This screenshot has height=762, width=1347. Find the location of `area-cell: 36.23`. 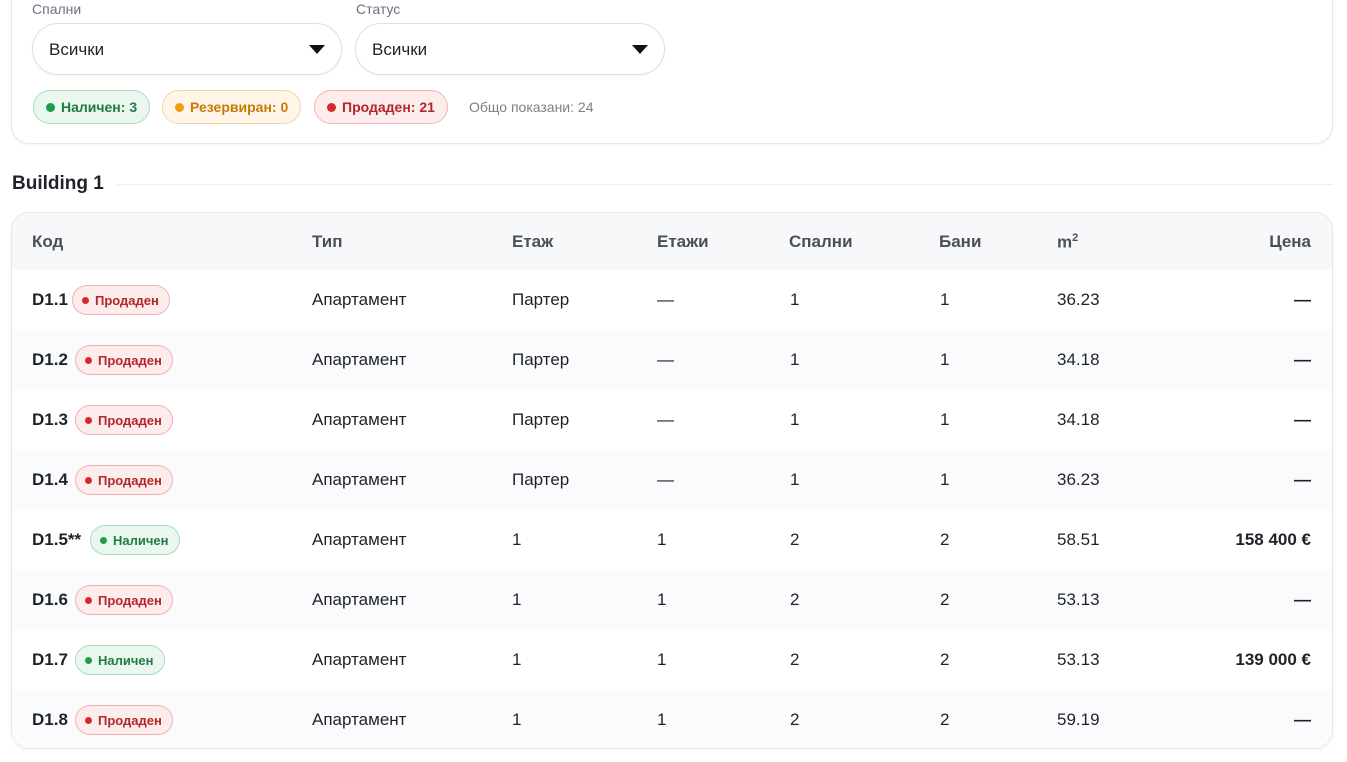

area-cell: 36.23 is located at coordinates (1078, 479).